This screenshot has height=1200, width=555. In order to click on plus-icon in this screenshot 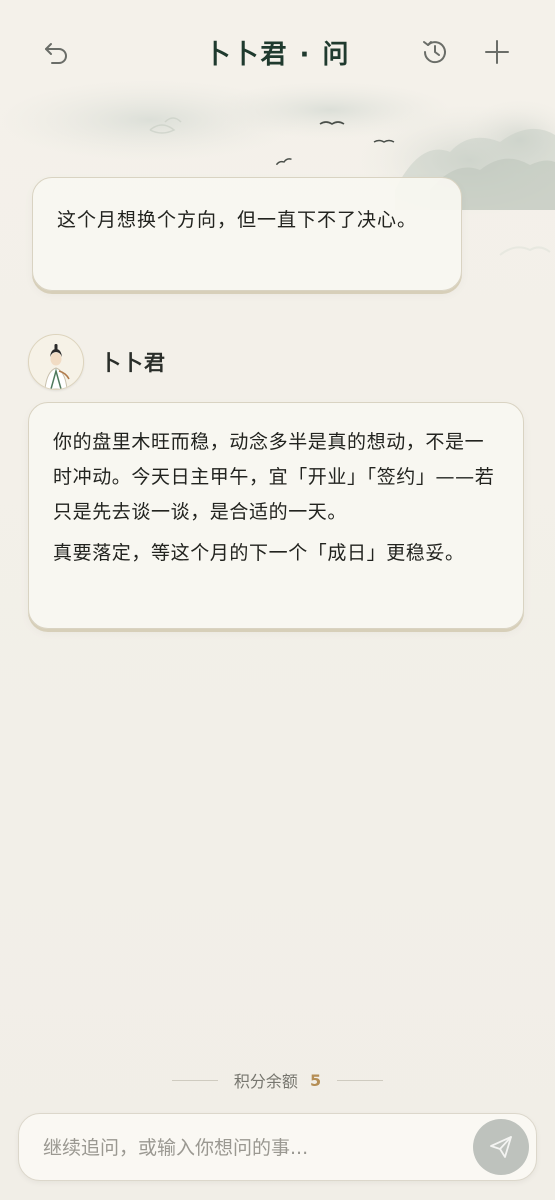, I will do `click(497, 52)`.